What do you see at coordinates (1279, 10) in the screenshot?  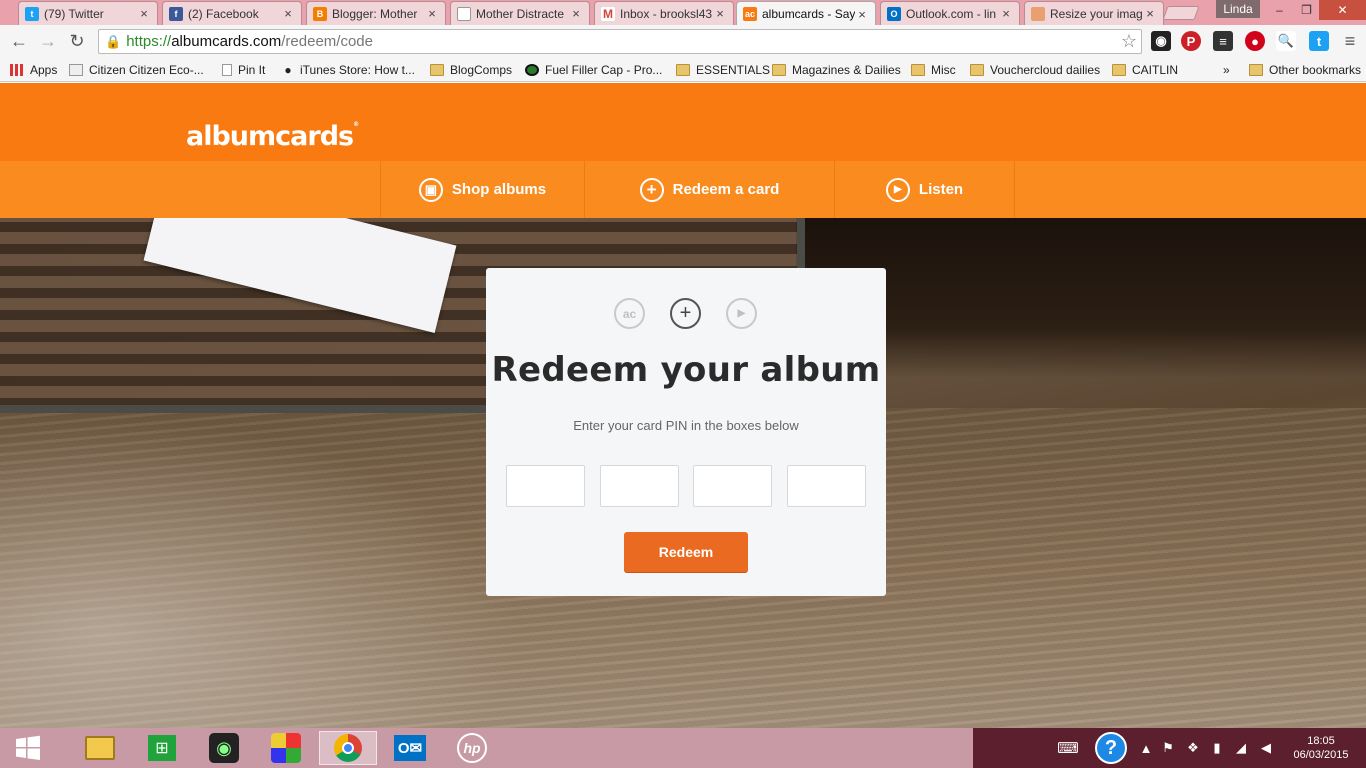 I see `minimize-icon: –` at bounding box center [1279, 10].